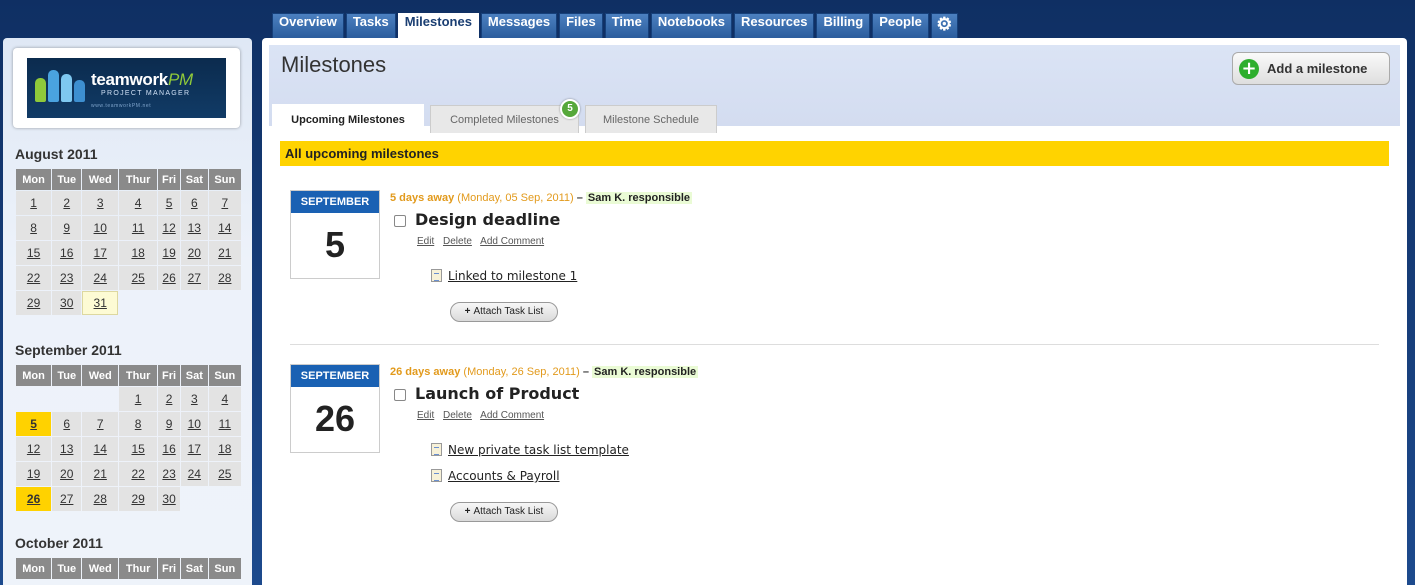 This screenshot has width=1415, height=585. I want to click on add-milestone-button: + Add a milestone, so click(1311, 68).